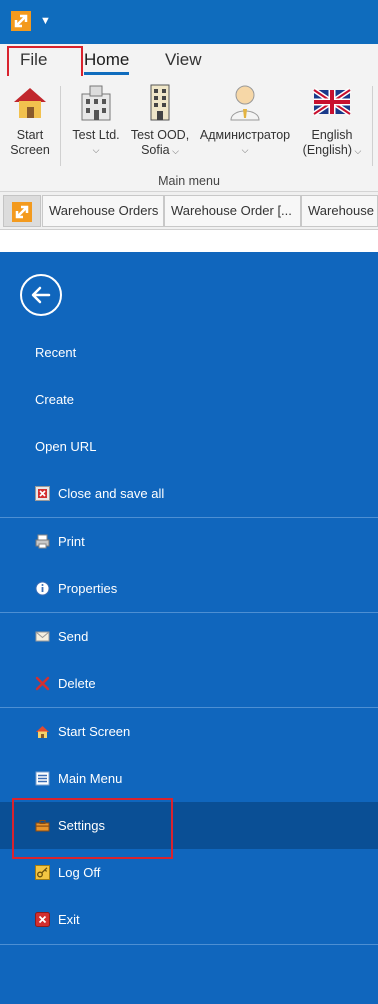 The width and height of the screenshot is (378, 1004). I want to click on document-tab-warehouse-o: Warehouse O, so click(339, 211).